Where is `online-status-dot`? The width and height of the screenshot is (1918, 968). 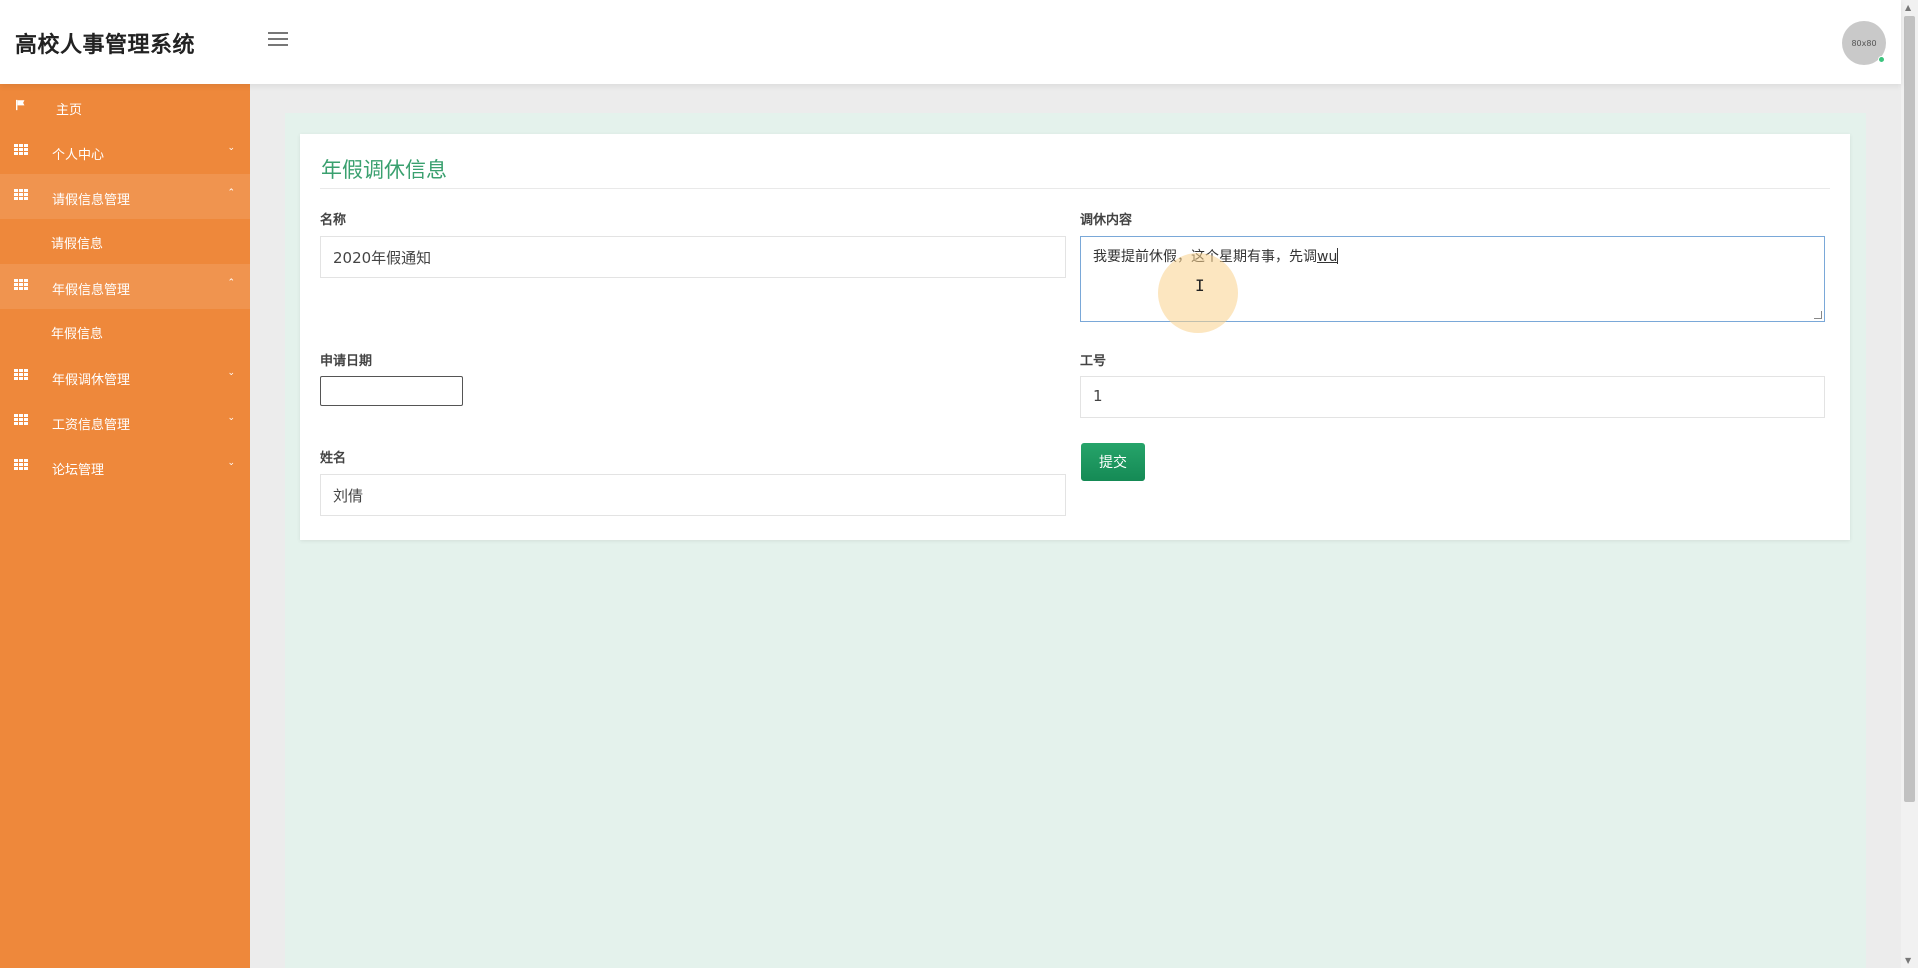 online-status-dot is located at coordinates (1881, 59).